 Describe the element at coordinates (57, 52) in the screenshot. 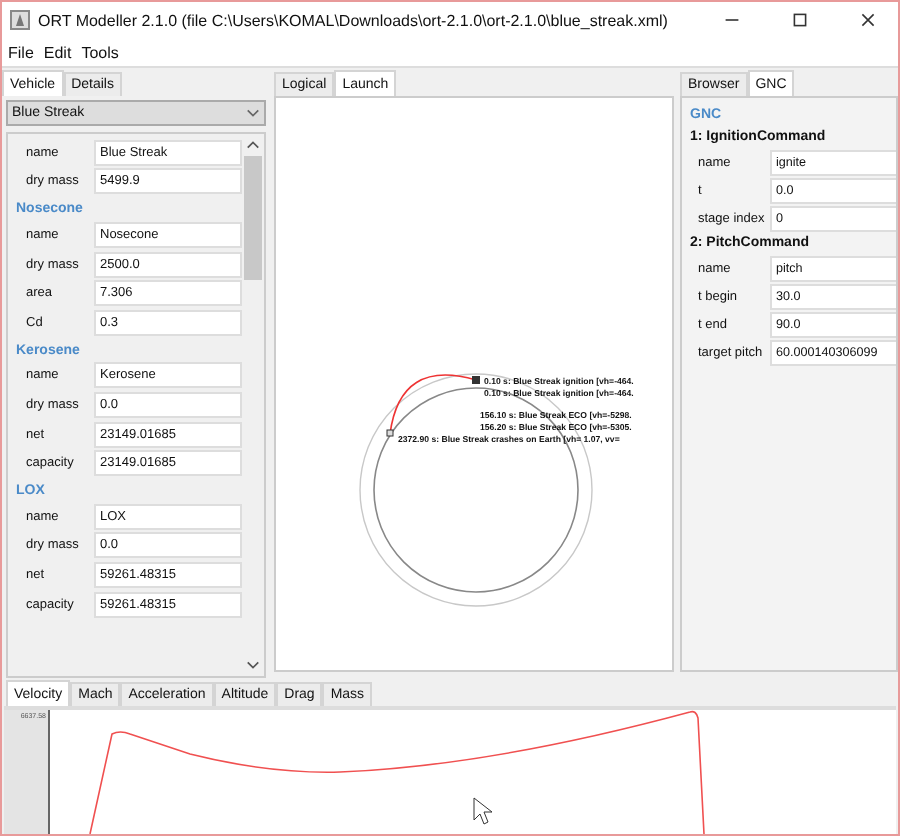

I see `menu-item: Edit` at that location.